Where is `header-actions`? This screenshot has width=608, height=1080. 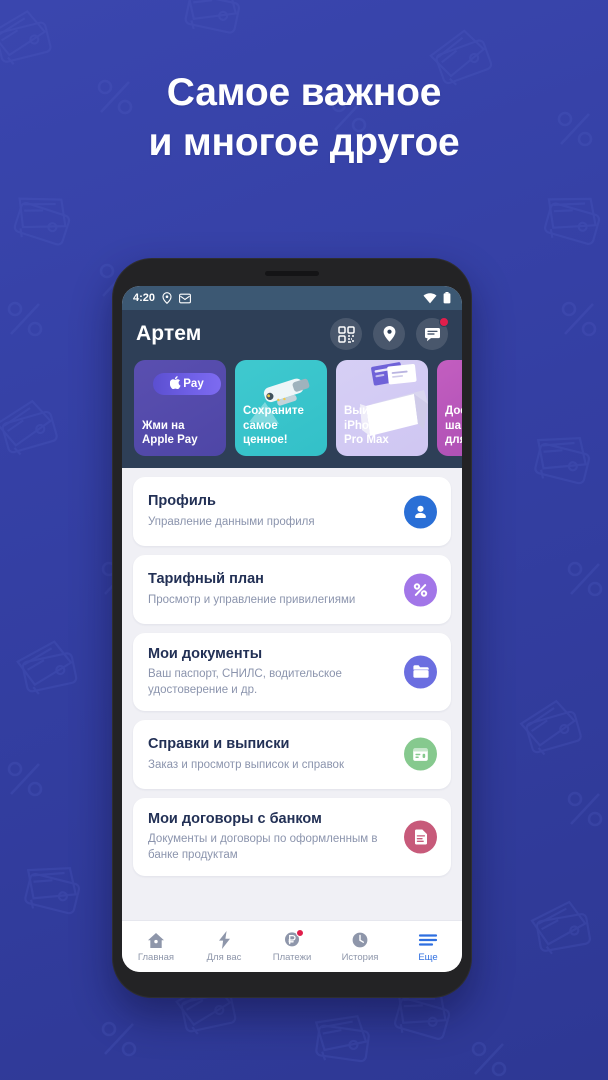 header-actions is located at coordinates (389, 333).